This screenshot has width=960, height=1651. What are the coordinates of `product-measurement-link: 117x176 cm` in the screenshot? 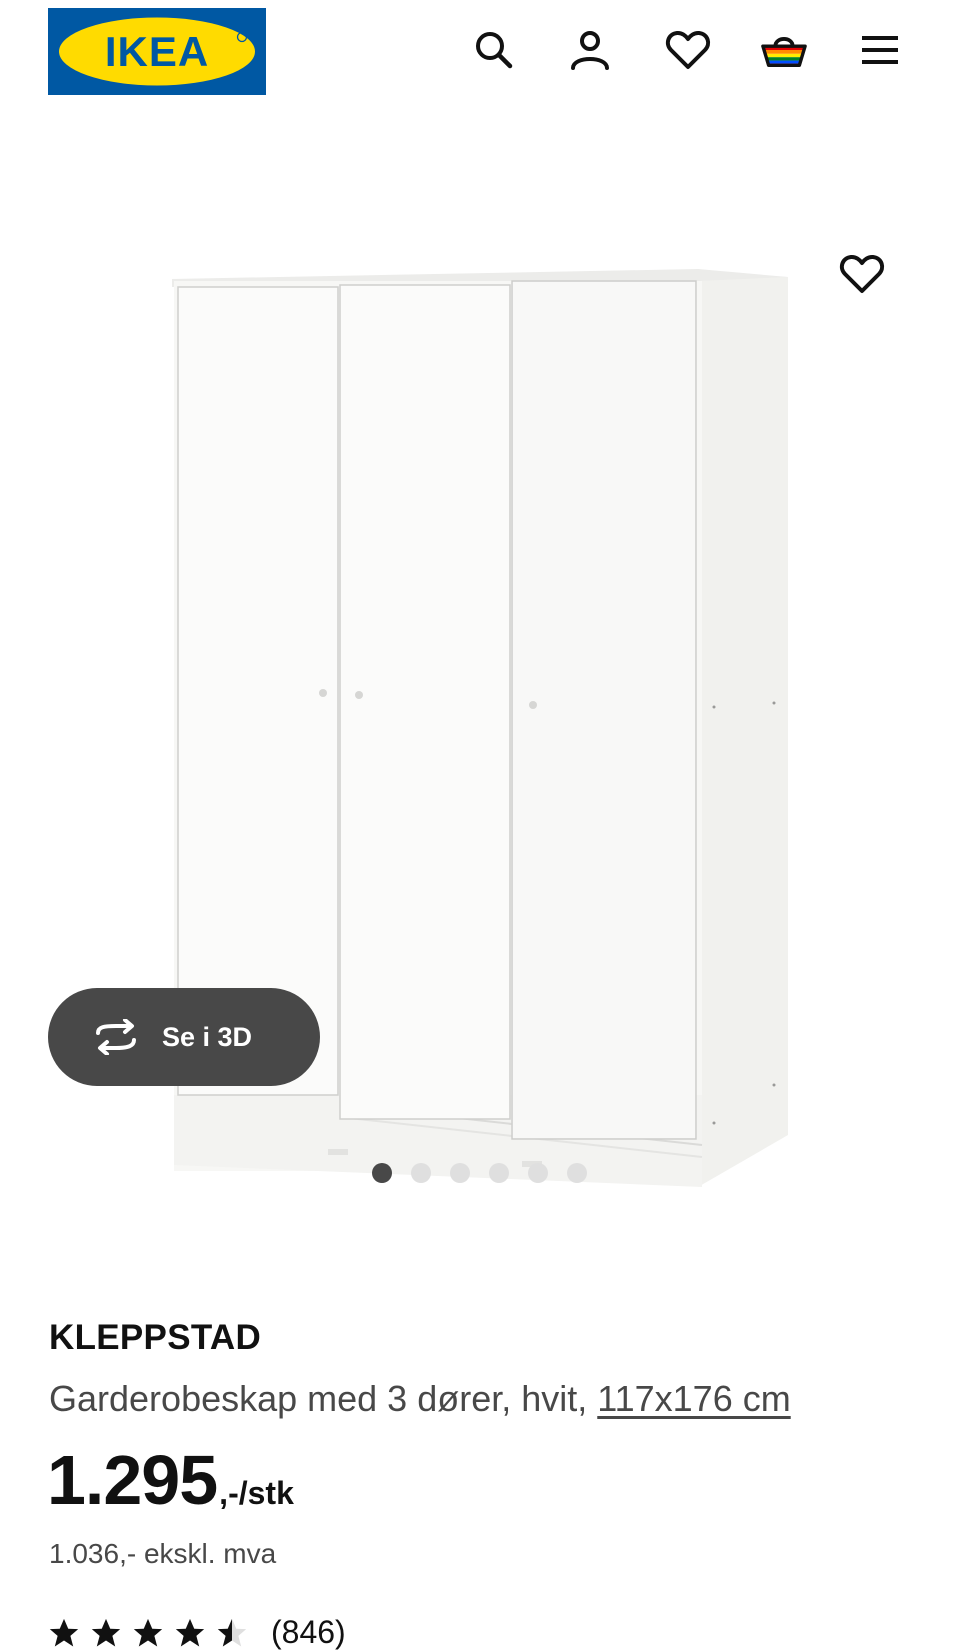 It's located at (693, 1398).